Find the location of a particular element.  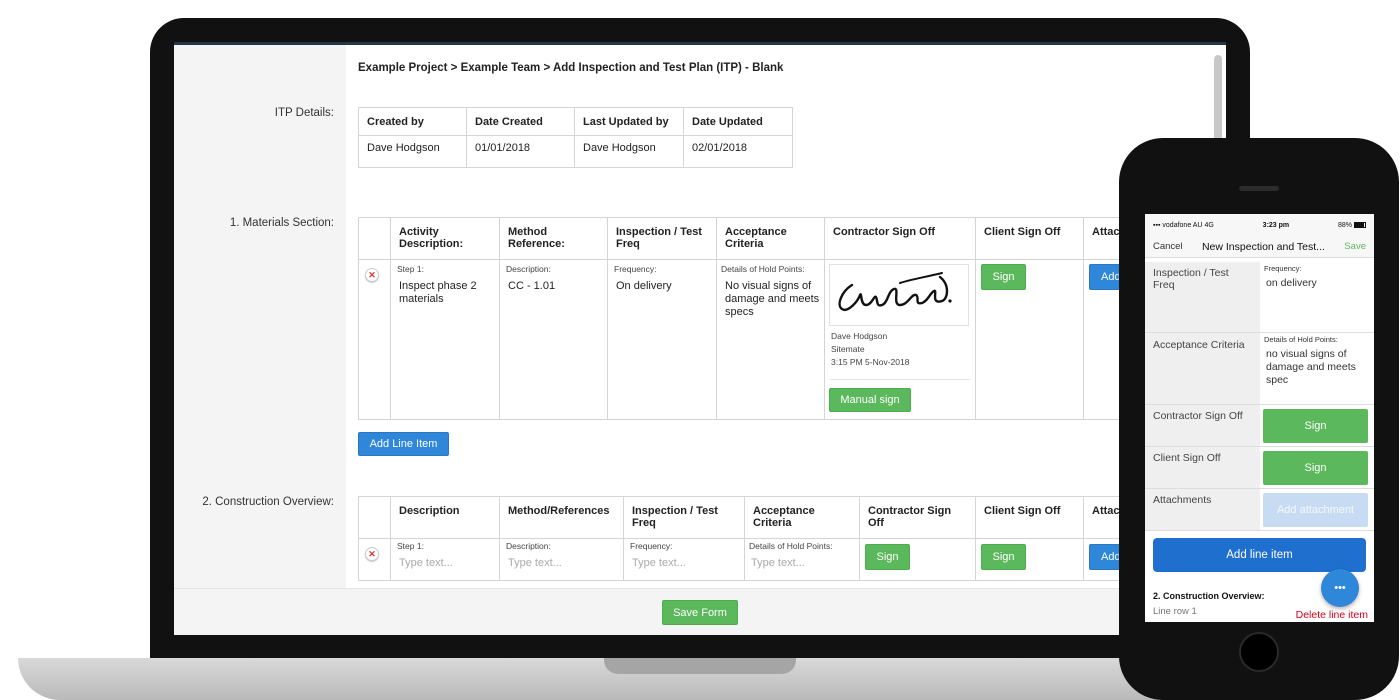

more-actions-fab-icon: ••• is located at coordinates (1340, 588).